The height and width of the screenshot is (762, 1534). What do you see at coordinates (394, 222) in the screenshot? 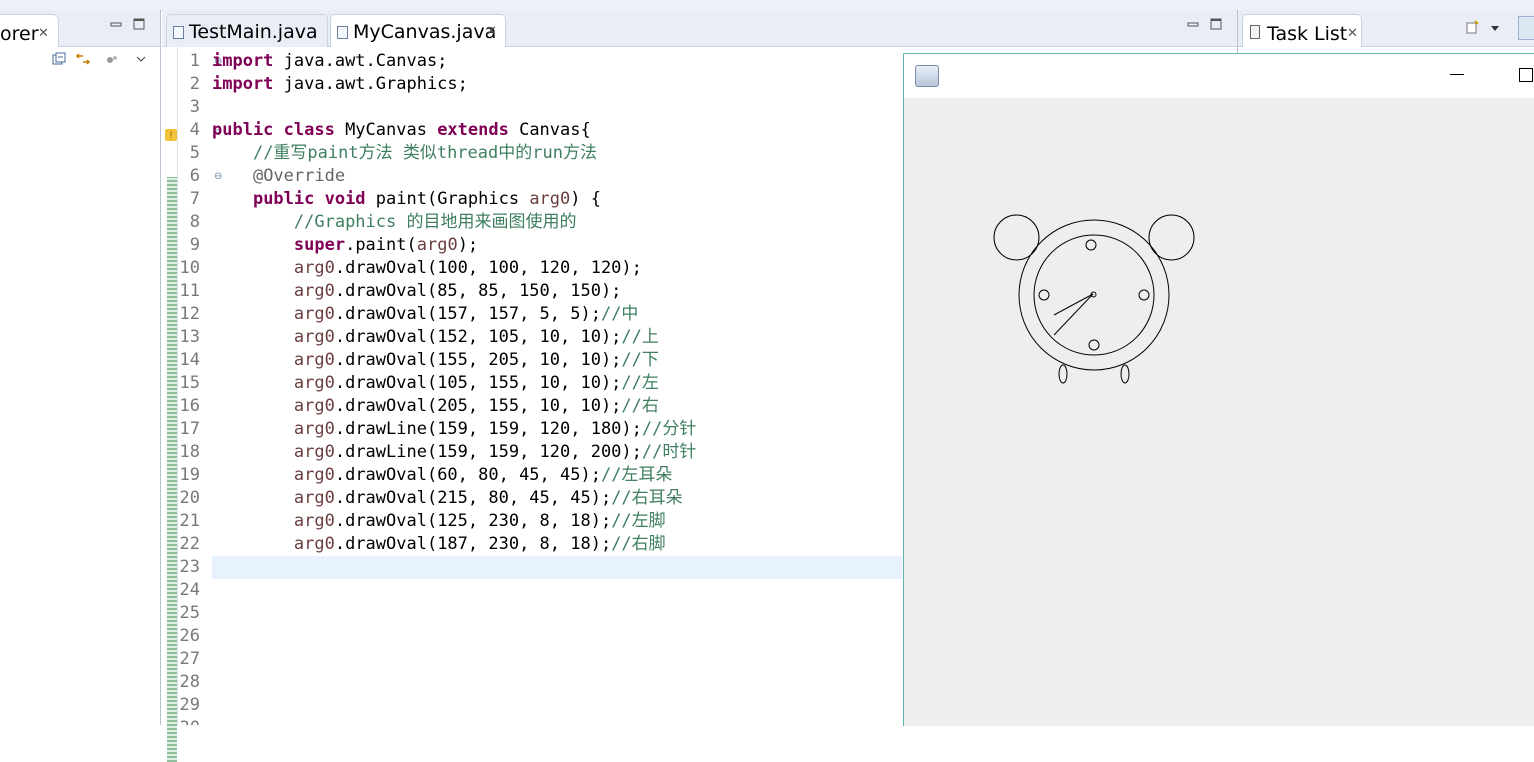
I see `code-line: //Graphics 的目地用来画图使用的` at bounding box center [394, 222].